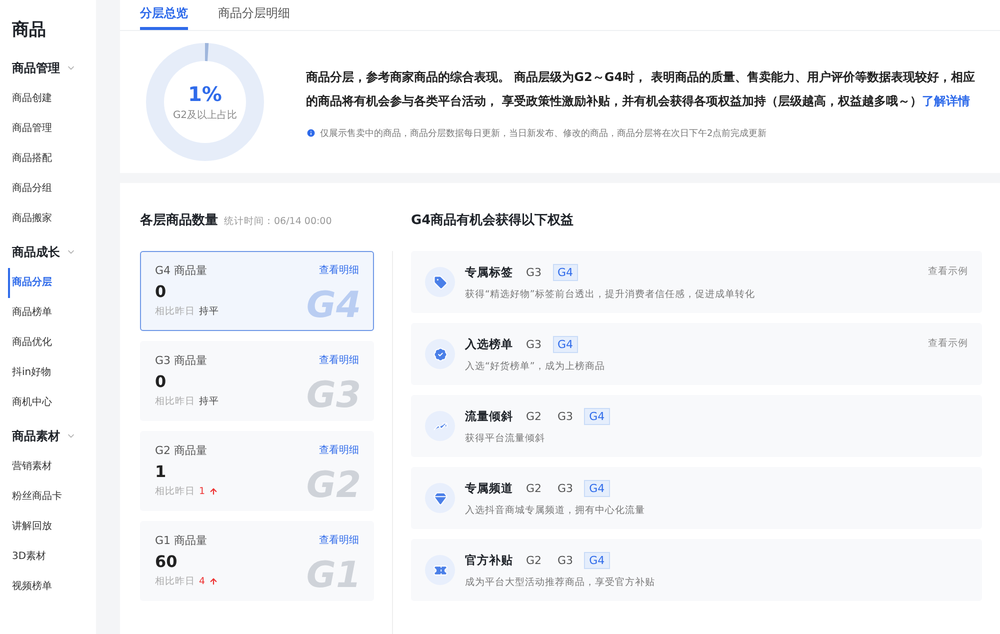 This screenshot has height=634, width=1000. What do you see at coordinates (489, 416) in the screenshot?
I see `benefit-title: 流量倾斜` at bounding box center [489, 416].